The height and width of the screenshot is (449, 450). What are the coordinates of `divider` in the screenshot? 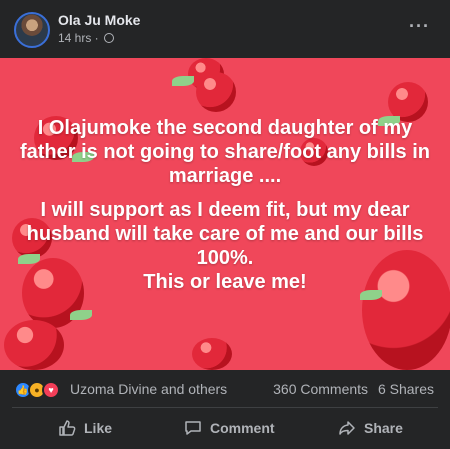 It's located at (225, 407).